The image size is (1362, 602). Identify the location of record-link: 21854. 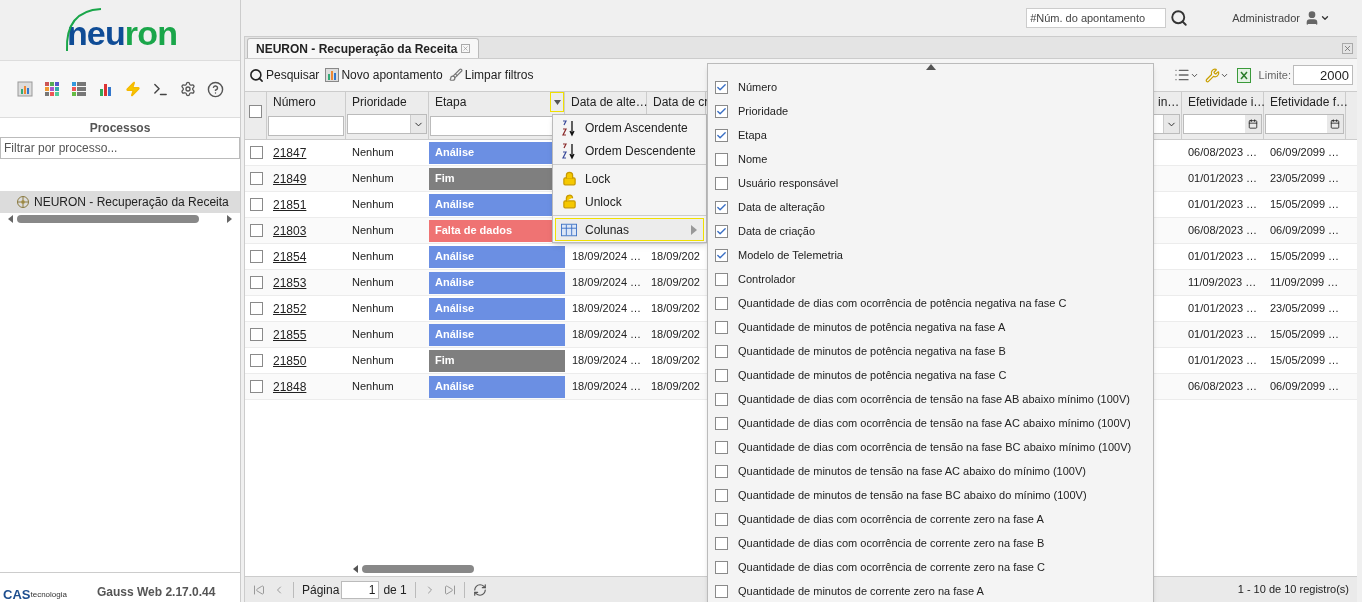
(290, 256).